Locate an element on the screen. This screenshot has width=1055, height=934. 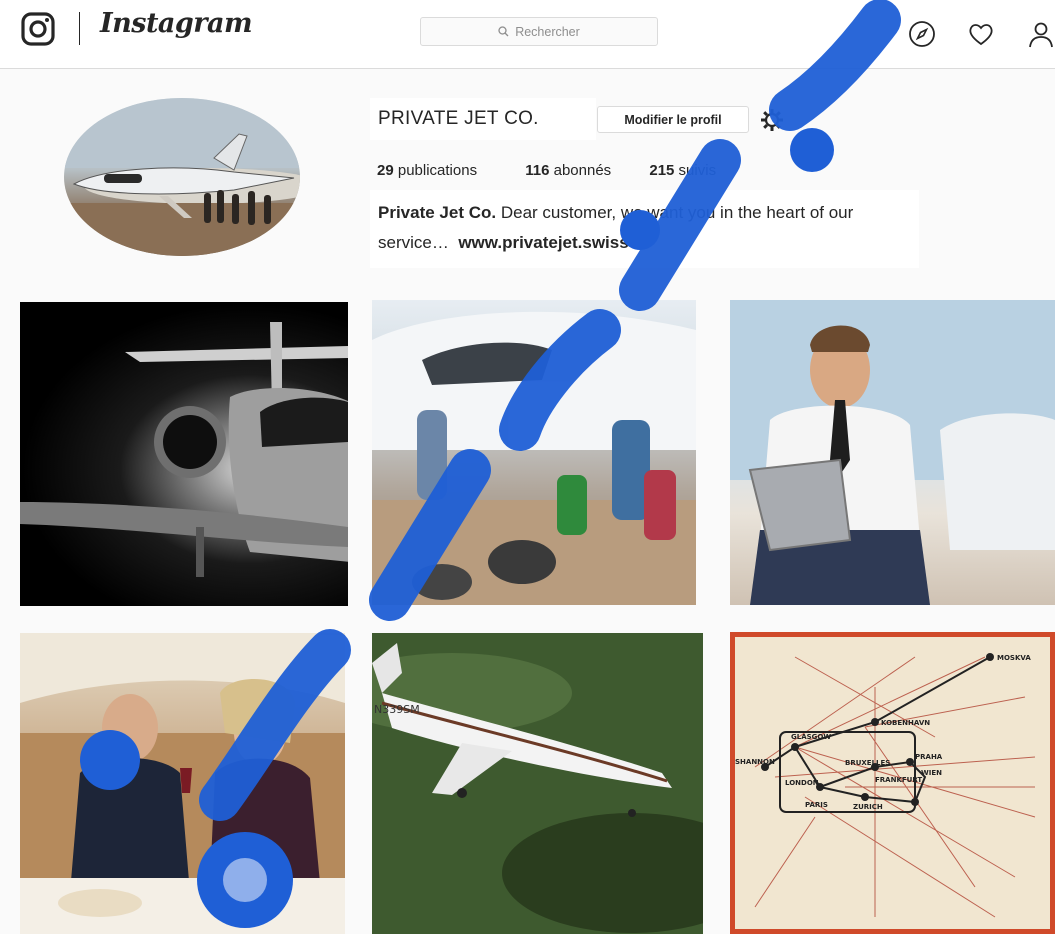
pilot-photo is located at coordinates (892, 452).